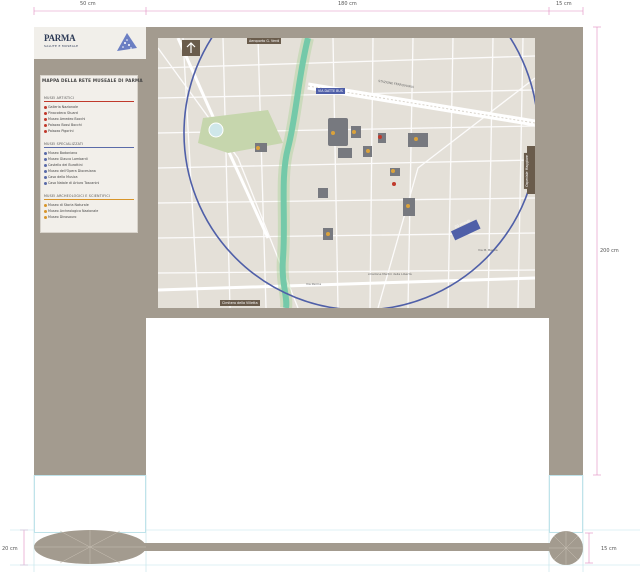 This screenshot has width=640, height=572. I want to click on base-plan, so click(308, 547).